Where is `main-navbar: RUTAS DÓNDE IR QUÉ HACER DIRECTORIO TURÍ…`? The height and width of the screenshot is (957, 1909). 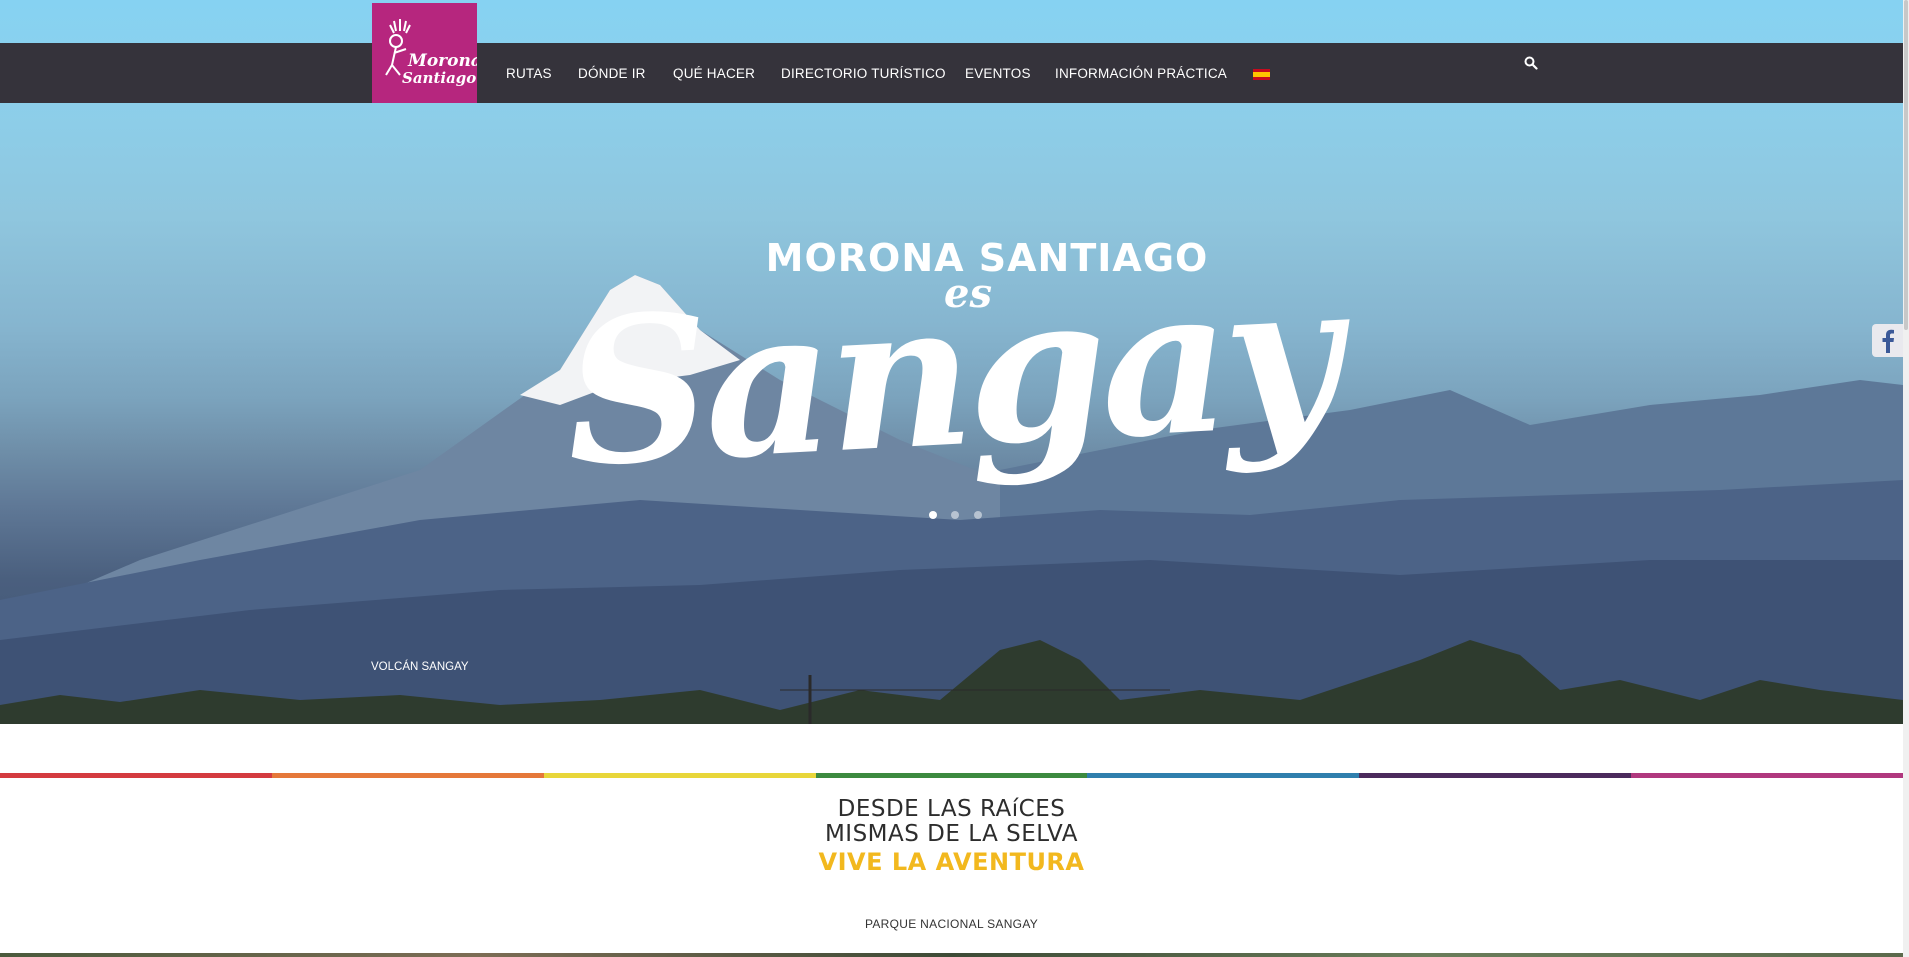 main-navbar: RUTAS DÓNDE IR QUÉ HACER DIRECTORIO TURÍ… is located at coordinates (951, 73).